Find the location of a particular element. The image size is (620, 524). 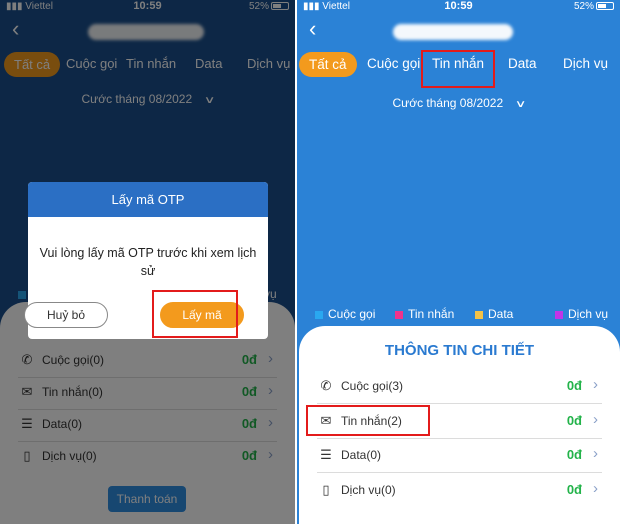

tab-bar: Tất cả Cuộc gọi Tin nhắn Data Dịch vụ is located at coordinates (458, 67).